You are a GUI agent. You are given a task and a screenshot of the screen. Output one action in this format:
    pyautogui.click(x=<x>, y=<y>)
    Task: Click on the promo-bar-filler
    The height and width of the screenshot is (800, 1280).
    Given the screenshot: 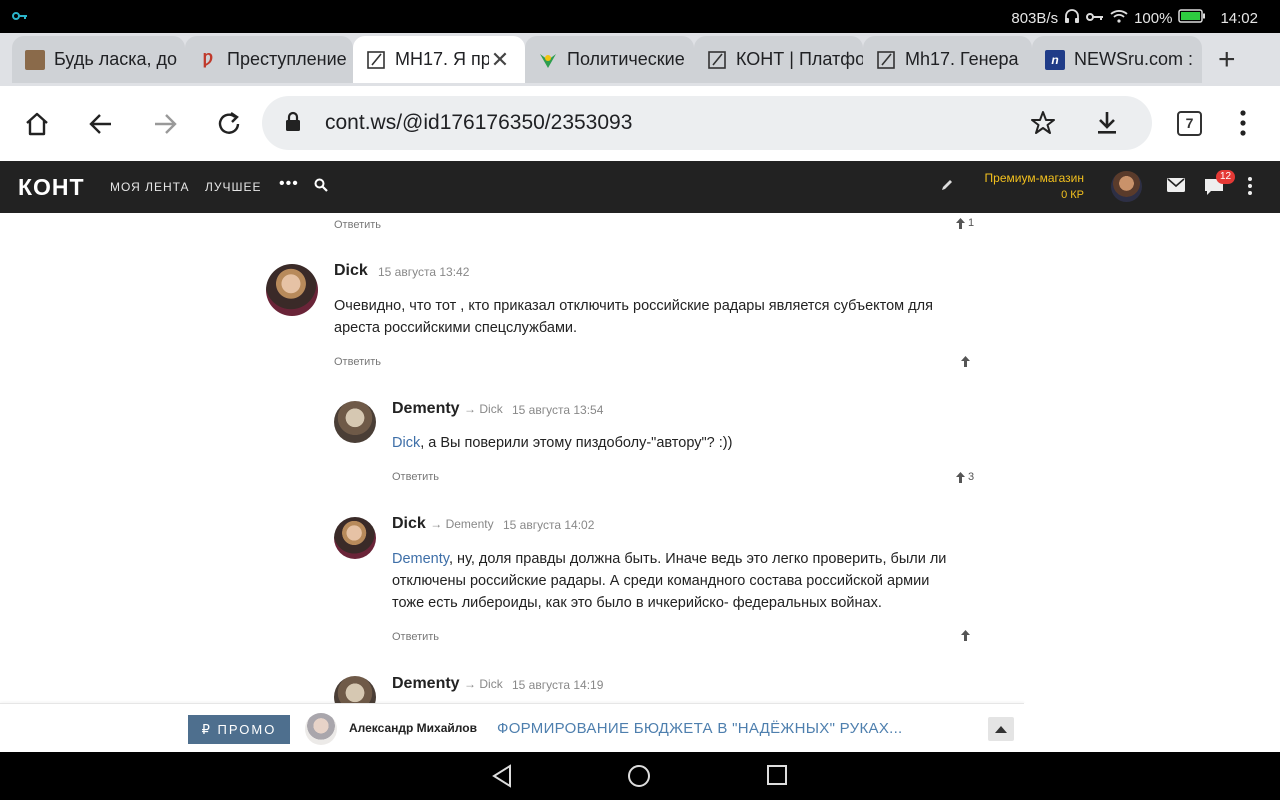 What is the action you would take?
    pyautogui.click(x=1152, y=727)
    